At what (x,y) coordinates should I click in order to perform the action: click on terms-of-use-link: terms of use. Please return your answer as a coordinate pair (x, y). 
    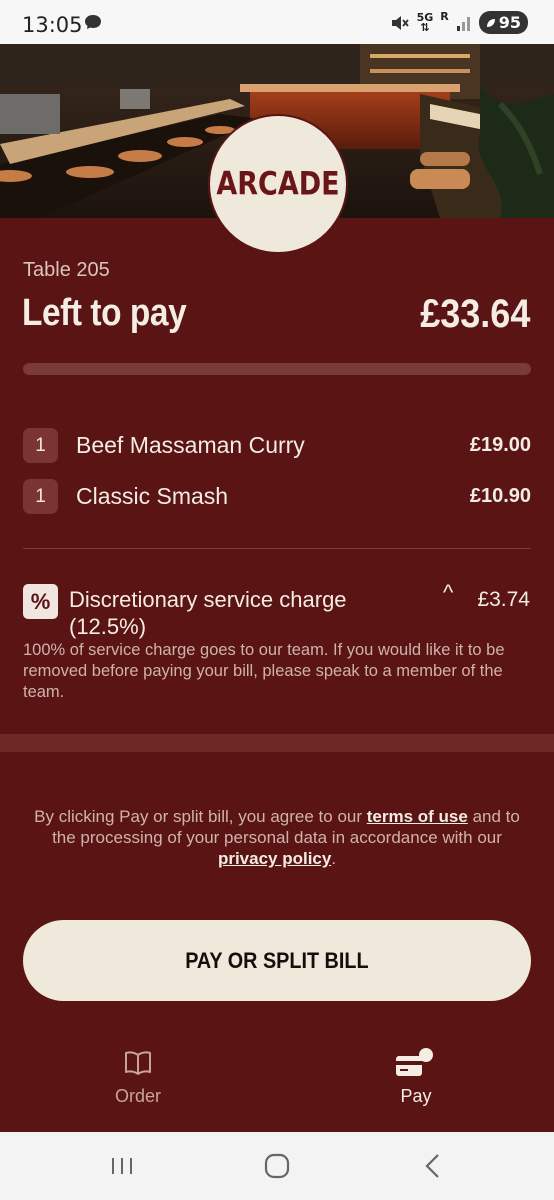
    Looking at the image, I should click on (417, 816).